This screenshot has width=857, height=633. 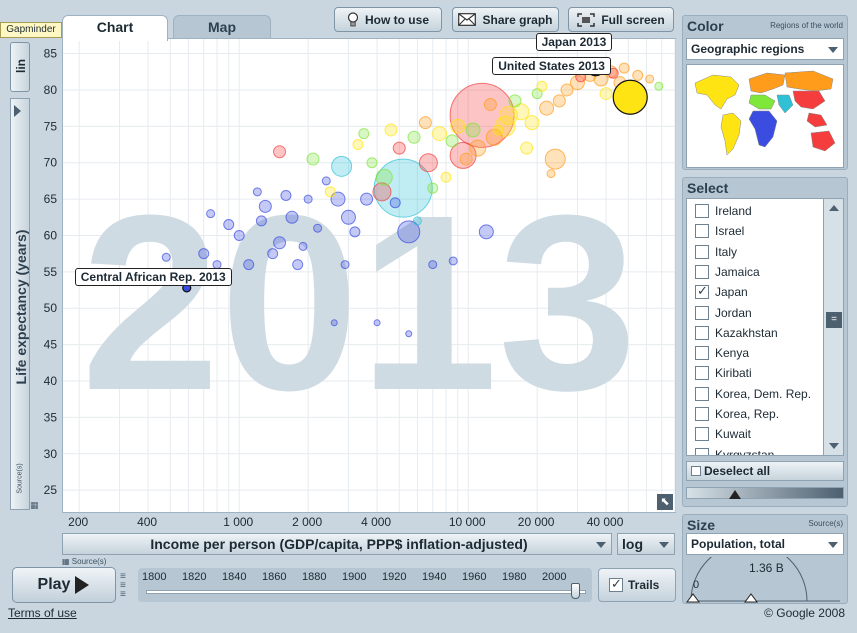 I want to click on play-button: Play, so click(x=64, y=585).